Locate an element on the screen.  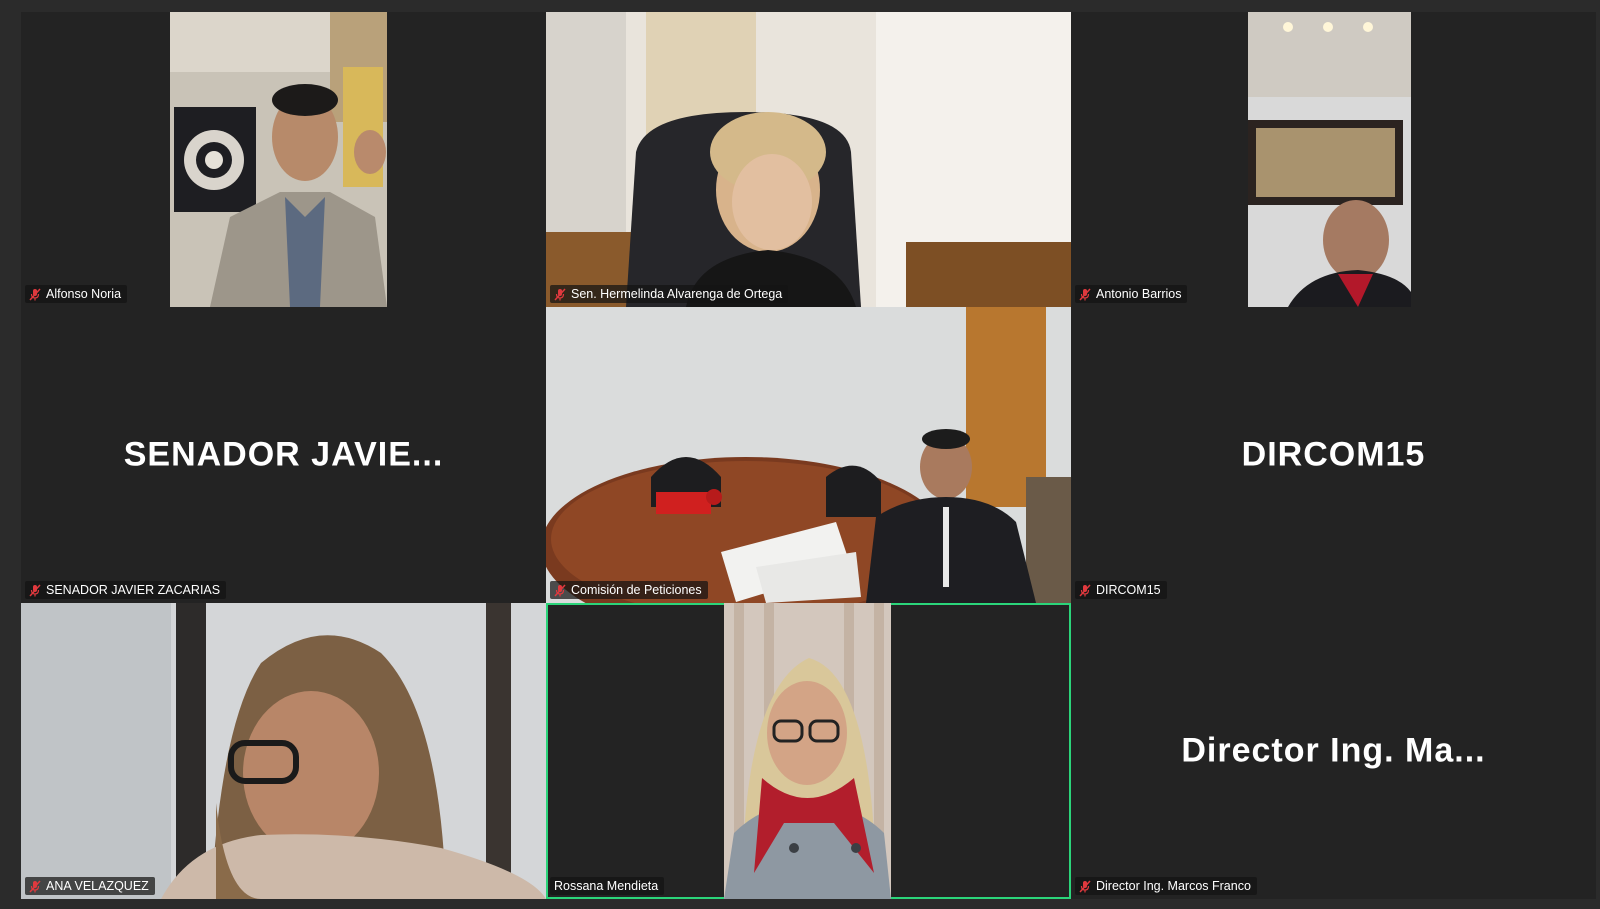
participant-name-label: ANA VELAZQUEZ is located at coordinates (90, 886).